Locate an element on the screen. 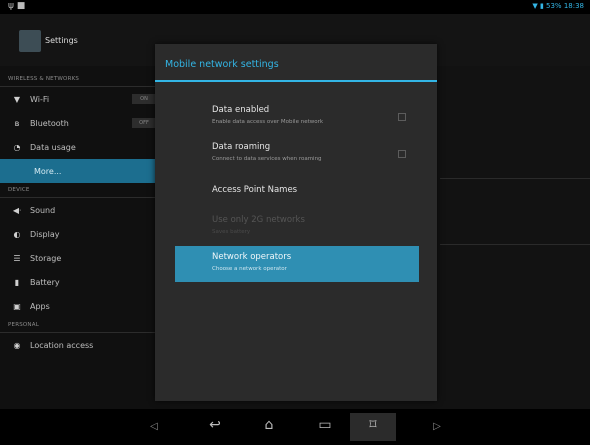 The width and height of the screenshot is (590, 445). option-title: Access Point Names is located at coordinates (255, 190).